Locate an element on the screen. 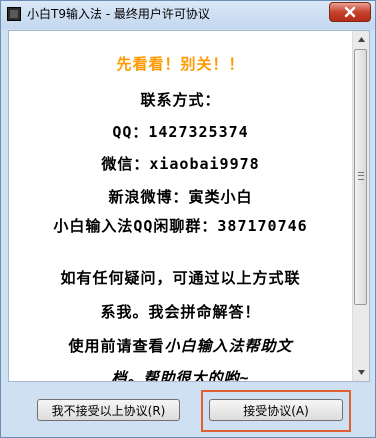 The image size is (376, 438). decline-button: 我不接受以上协议(R) is located at coordinates (108, 410).